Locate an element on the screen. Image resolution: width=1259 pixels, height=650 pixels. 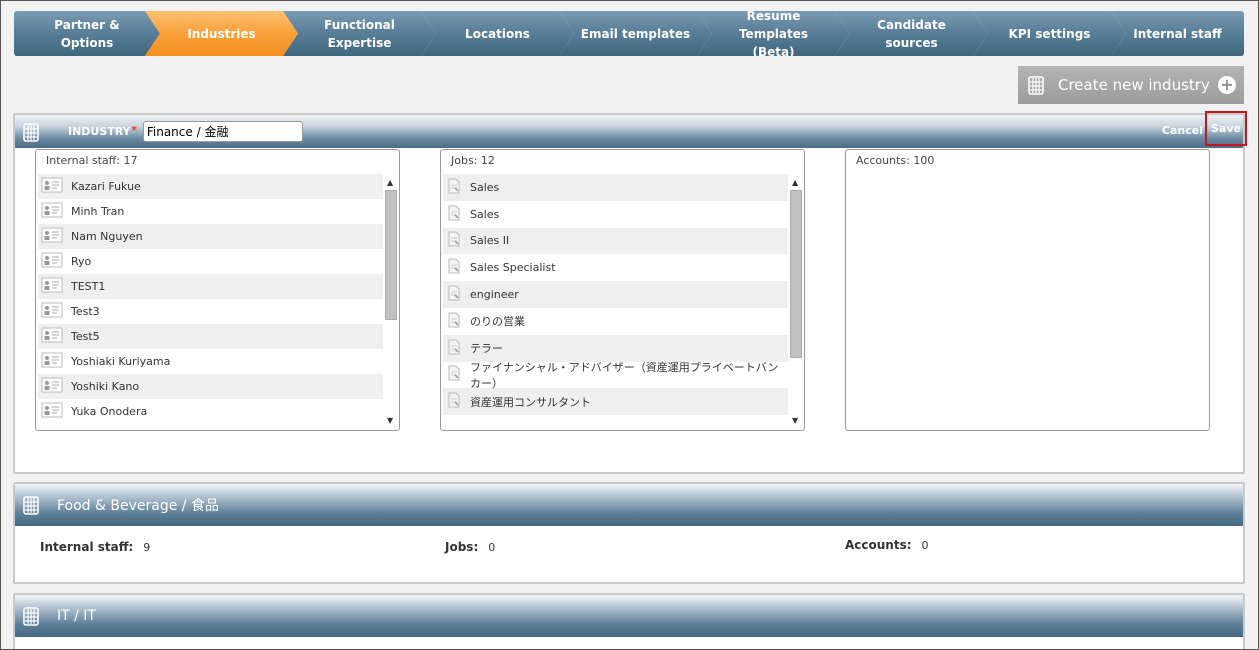
staff-list-item-label: Kazari Fukue is located at coordinates (106, 186).